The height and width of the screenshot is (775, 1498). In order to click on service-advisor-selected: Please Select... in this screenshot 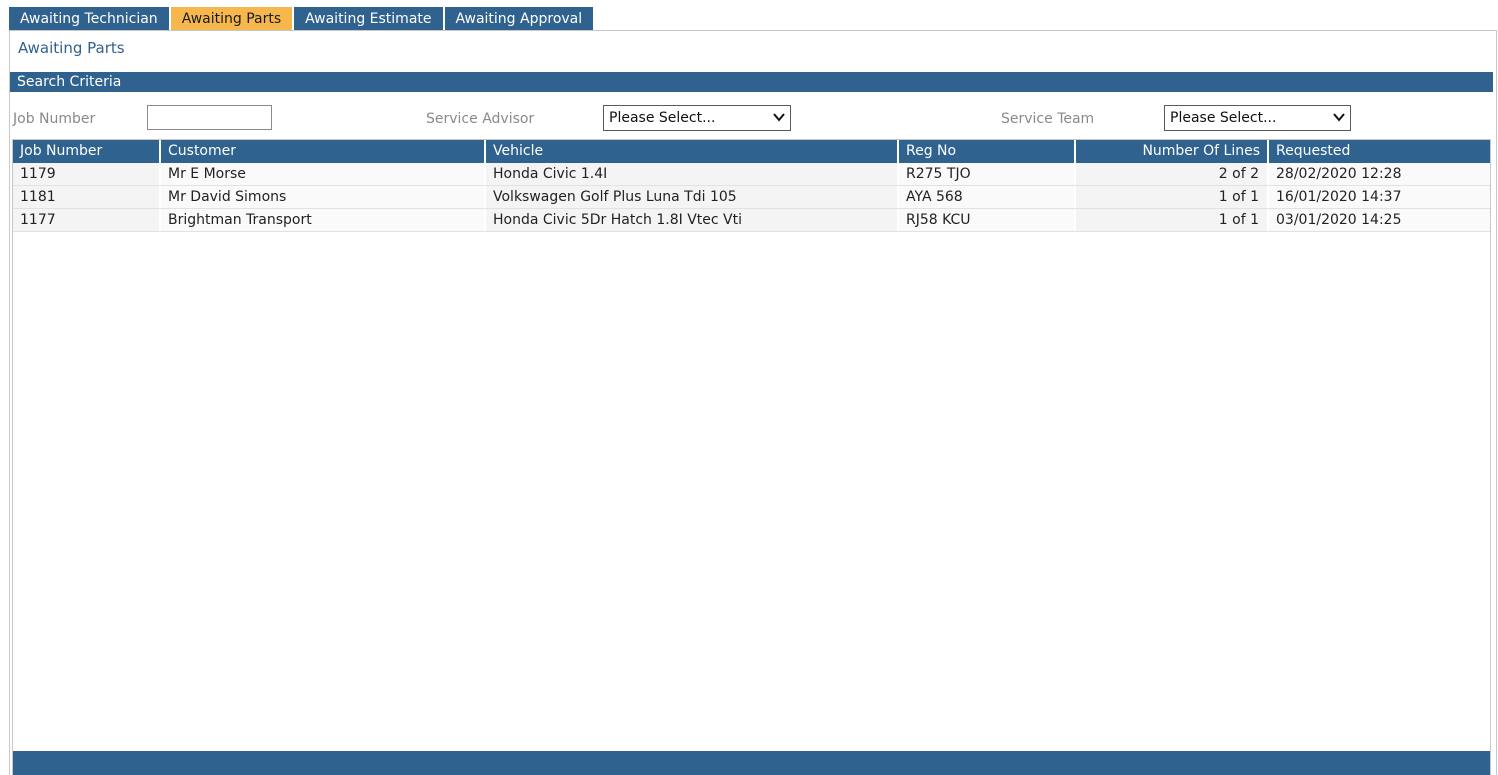, I will do `click(662, 118)`.